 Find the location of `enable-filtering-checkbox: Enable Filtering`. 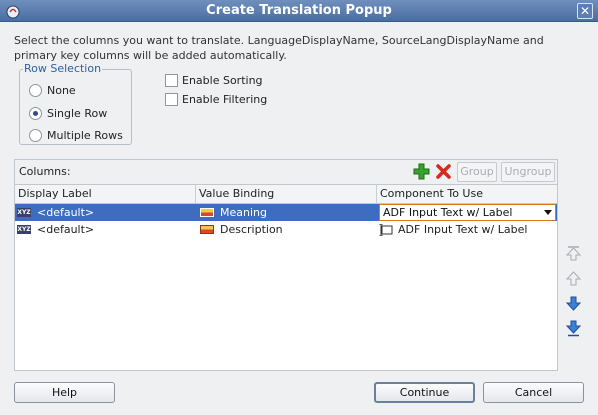

enable-filtering-checkbox: Enable Filtering is located at coordinates (216, 99).